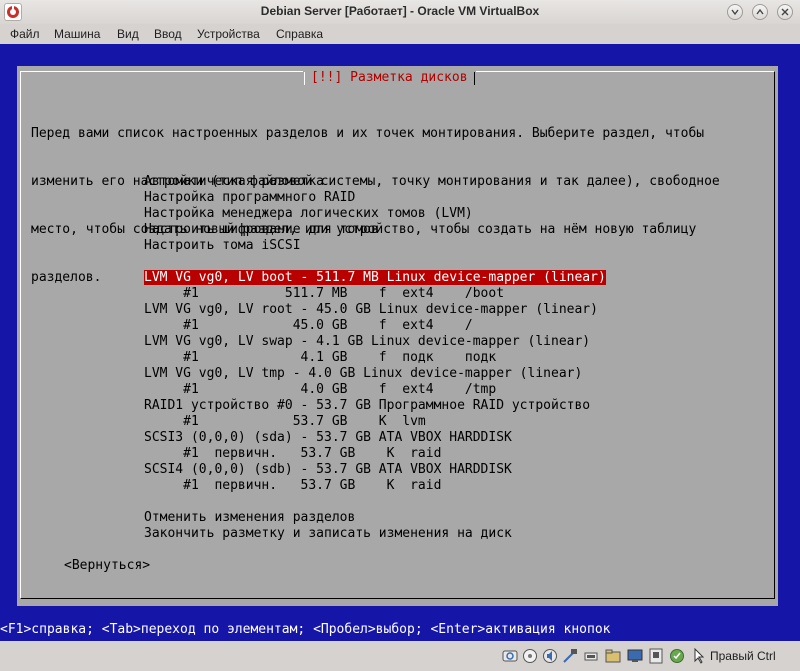 This screenshot has width=800, height=671. I want to click on partition-item-label: Настройка программного RAID, so click(250, 197).